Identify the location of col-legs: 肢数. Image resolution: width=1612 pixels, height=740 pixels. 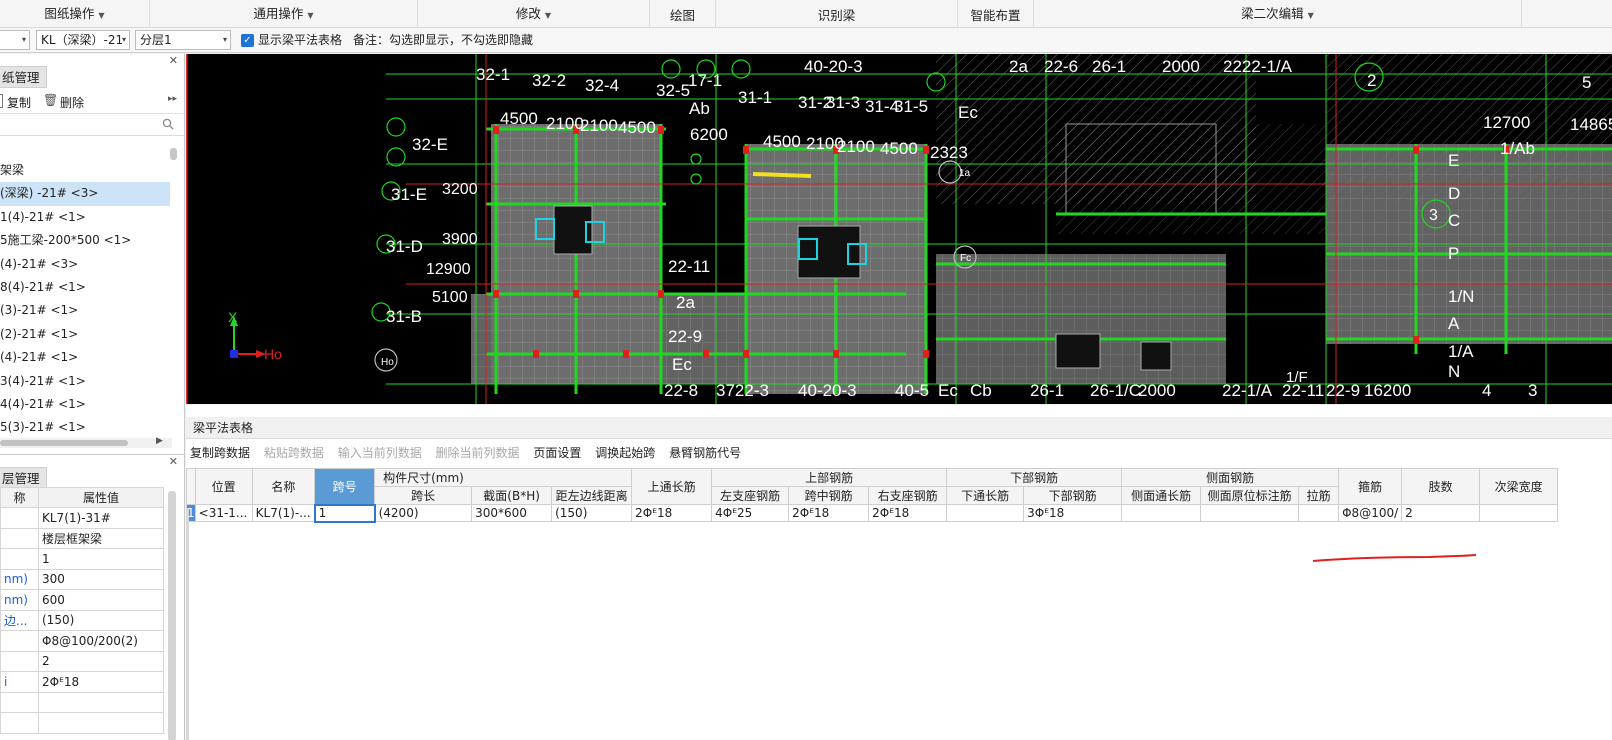
(1441, 486).